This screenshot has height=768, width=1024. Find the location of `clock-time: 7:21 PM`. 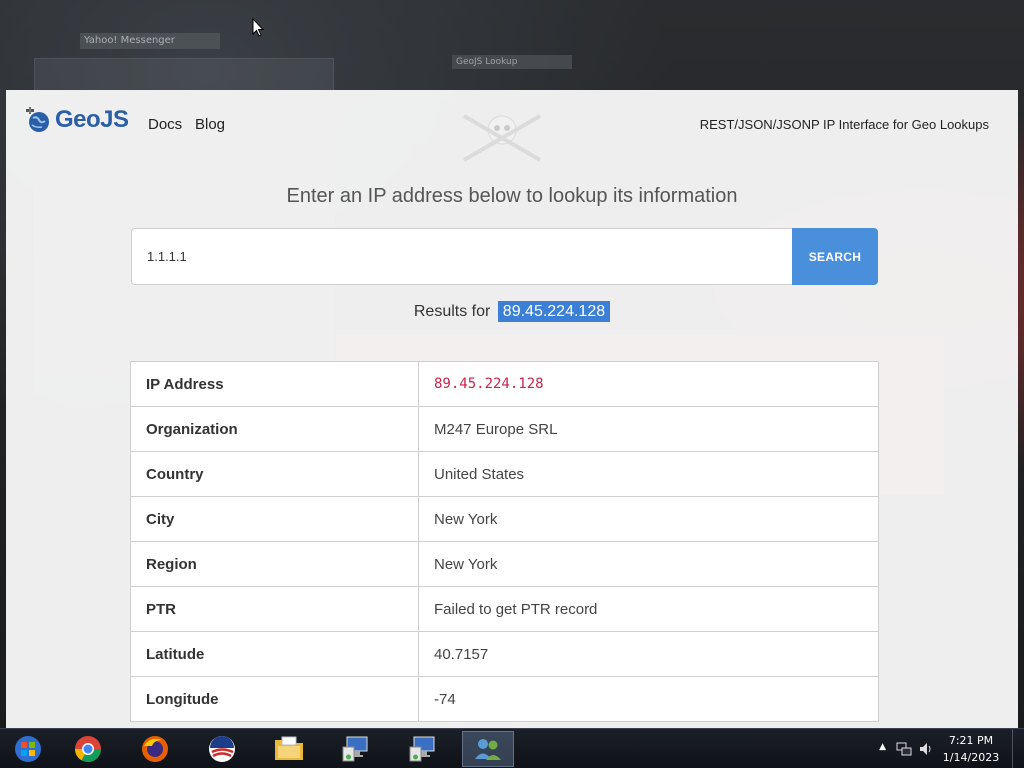

clock-time: 7:21 PM is located at coordinates (971, 740).